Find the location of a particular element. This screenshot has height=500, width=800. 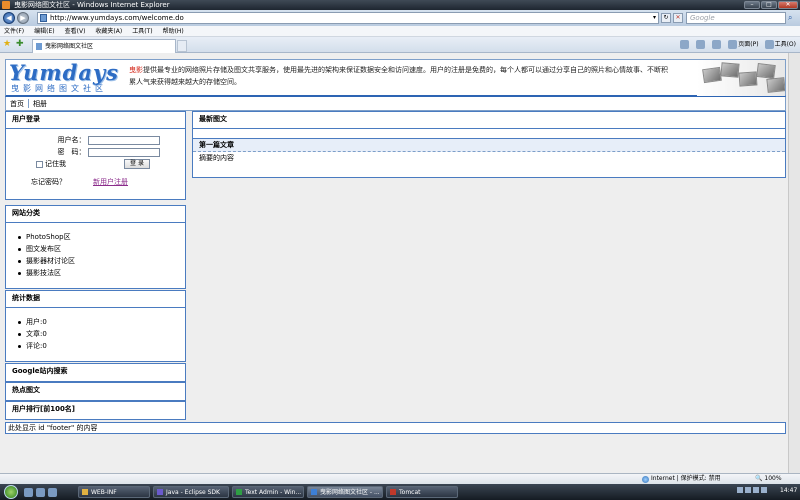

feeds-button is located at coordinates (701, 45).